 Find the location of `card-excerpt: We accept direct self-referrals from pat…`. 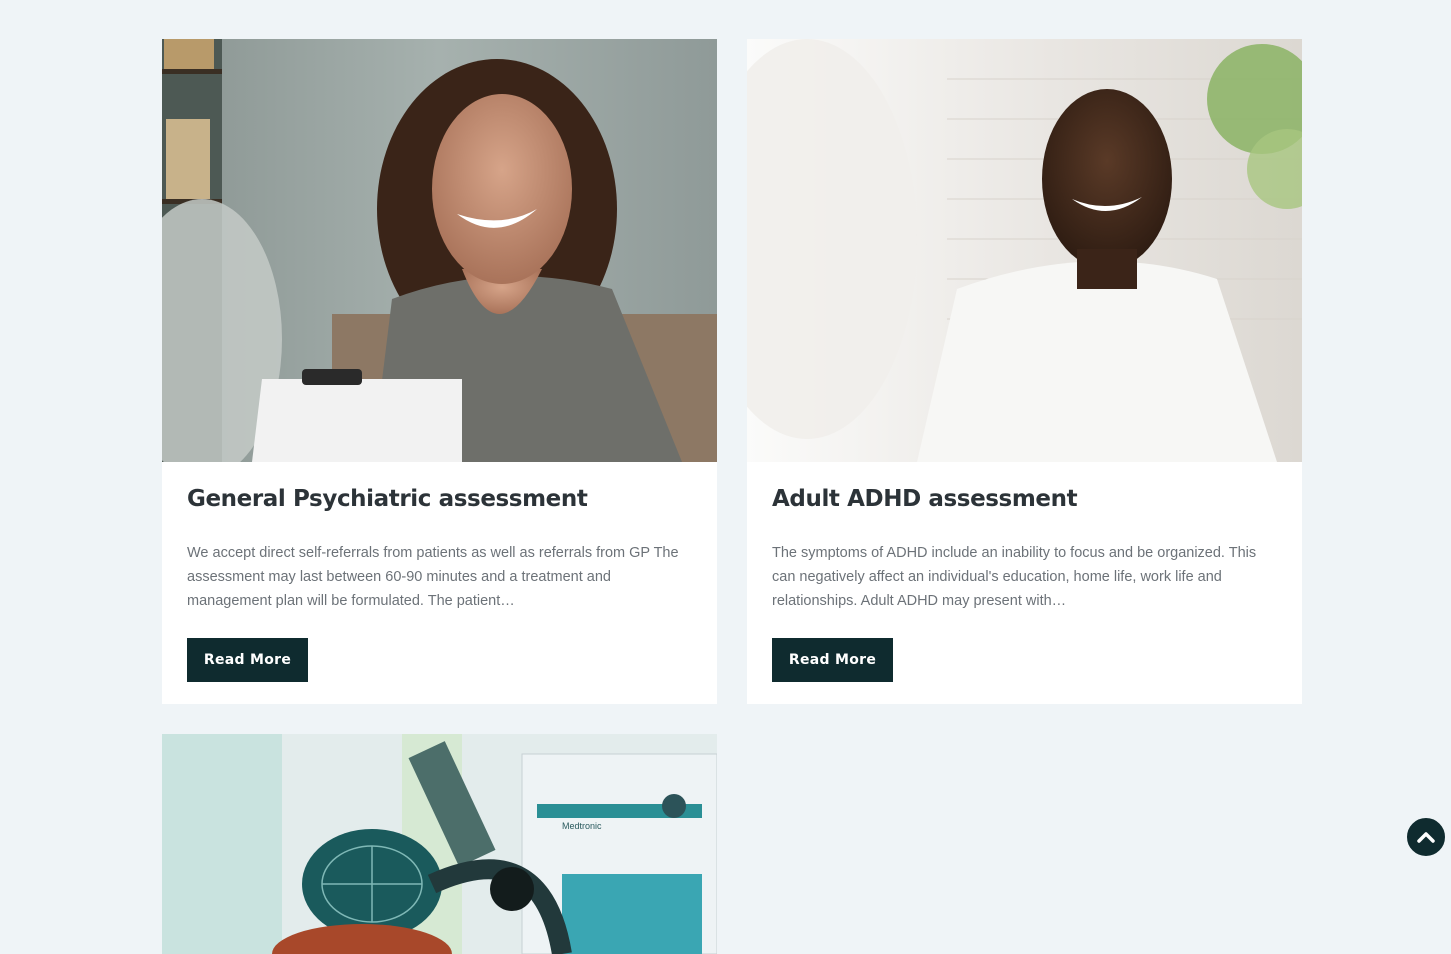

card-excerpt: We accept direct self-referrals from pat… is located at coordinates (433, 577).